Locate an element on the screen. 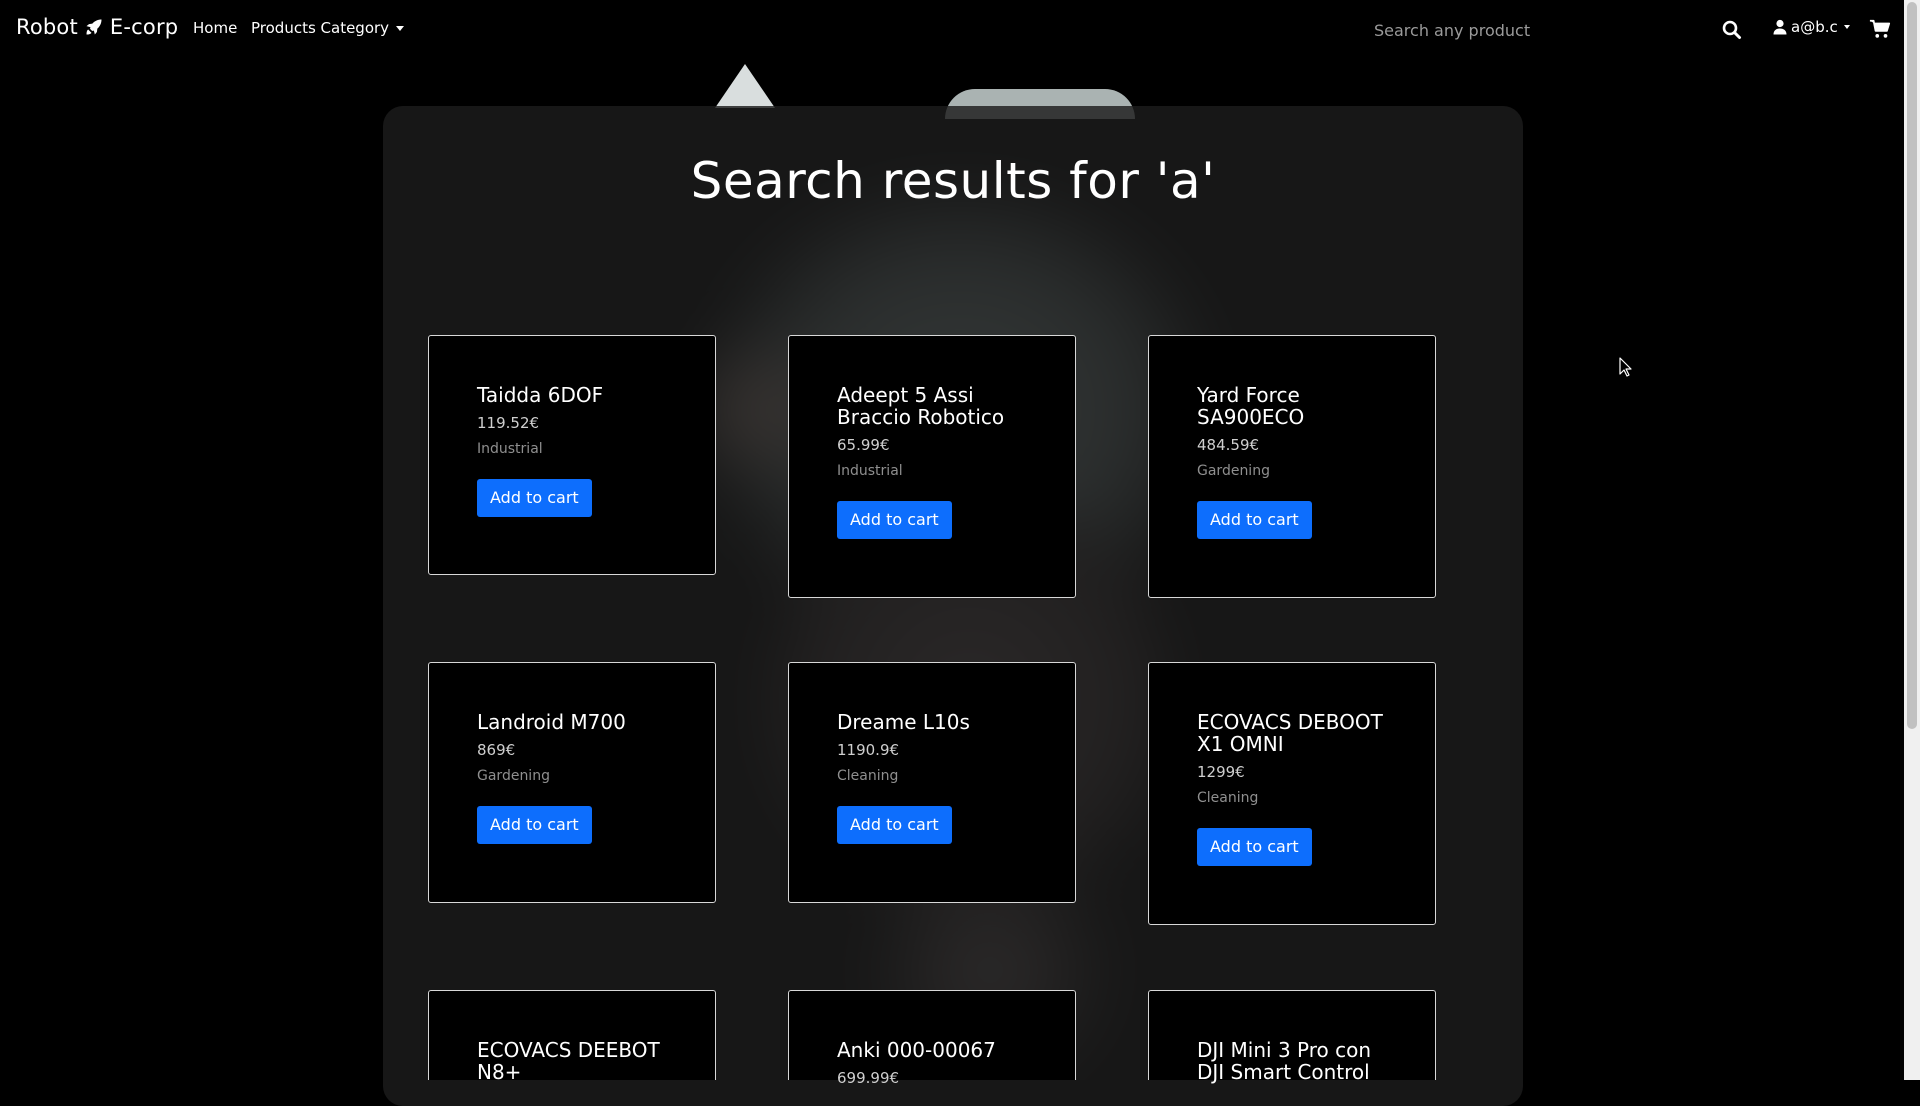 This screenshot has width=1920, height=1106. product-price: 1299€ is located at coordinates (1221, 772).